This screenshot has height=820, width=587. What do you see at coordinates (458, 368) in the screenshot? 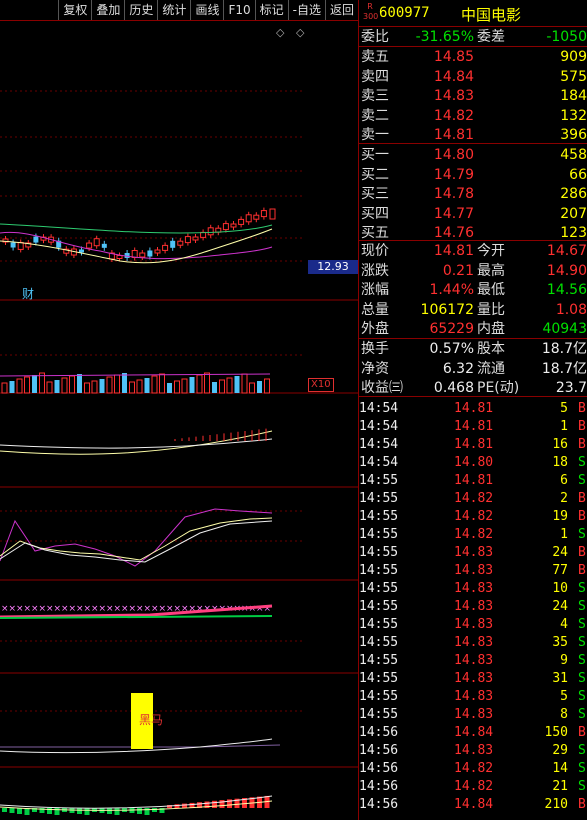
I see `stat-value: 6.32` at bounding box center [458, 368].